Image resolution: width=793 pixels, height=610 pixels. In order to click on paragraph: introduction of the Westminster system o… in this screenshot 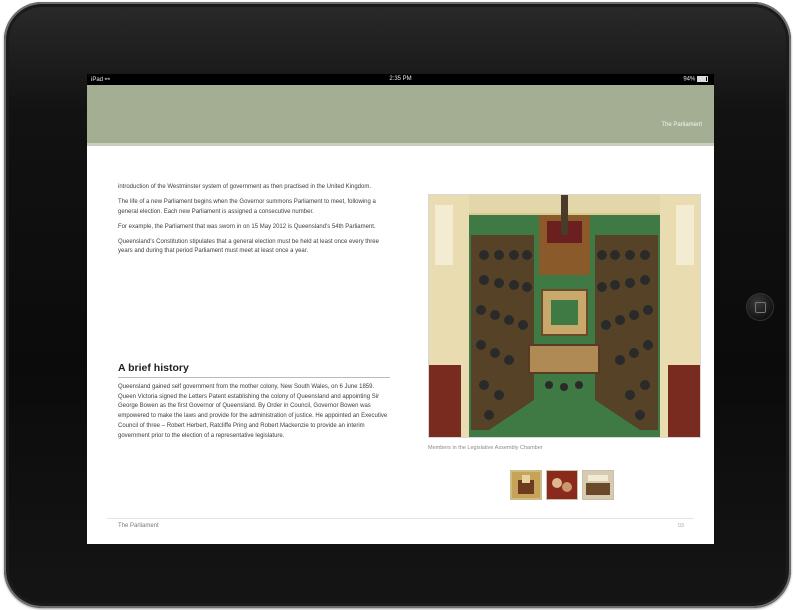, I will do `click(245, 187)`.